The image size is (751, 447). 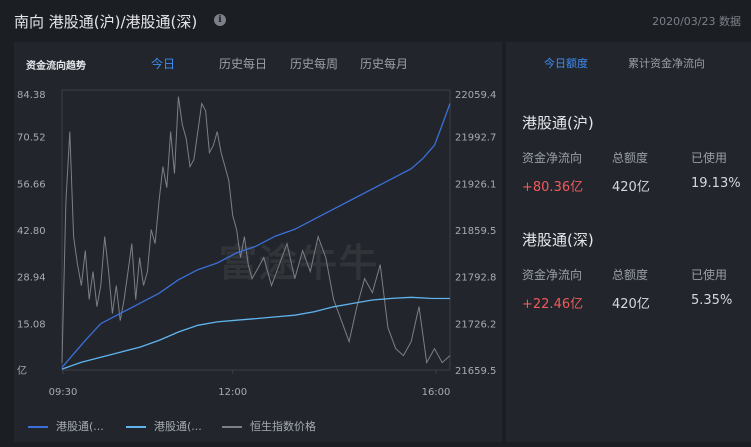 What do you see at coordinates (475, 278) in the screenshot?
I see `y-right-tick: 21792.8` at bounding box center [475, 278].